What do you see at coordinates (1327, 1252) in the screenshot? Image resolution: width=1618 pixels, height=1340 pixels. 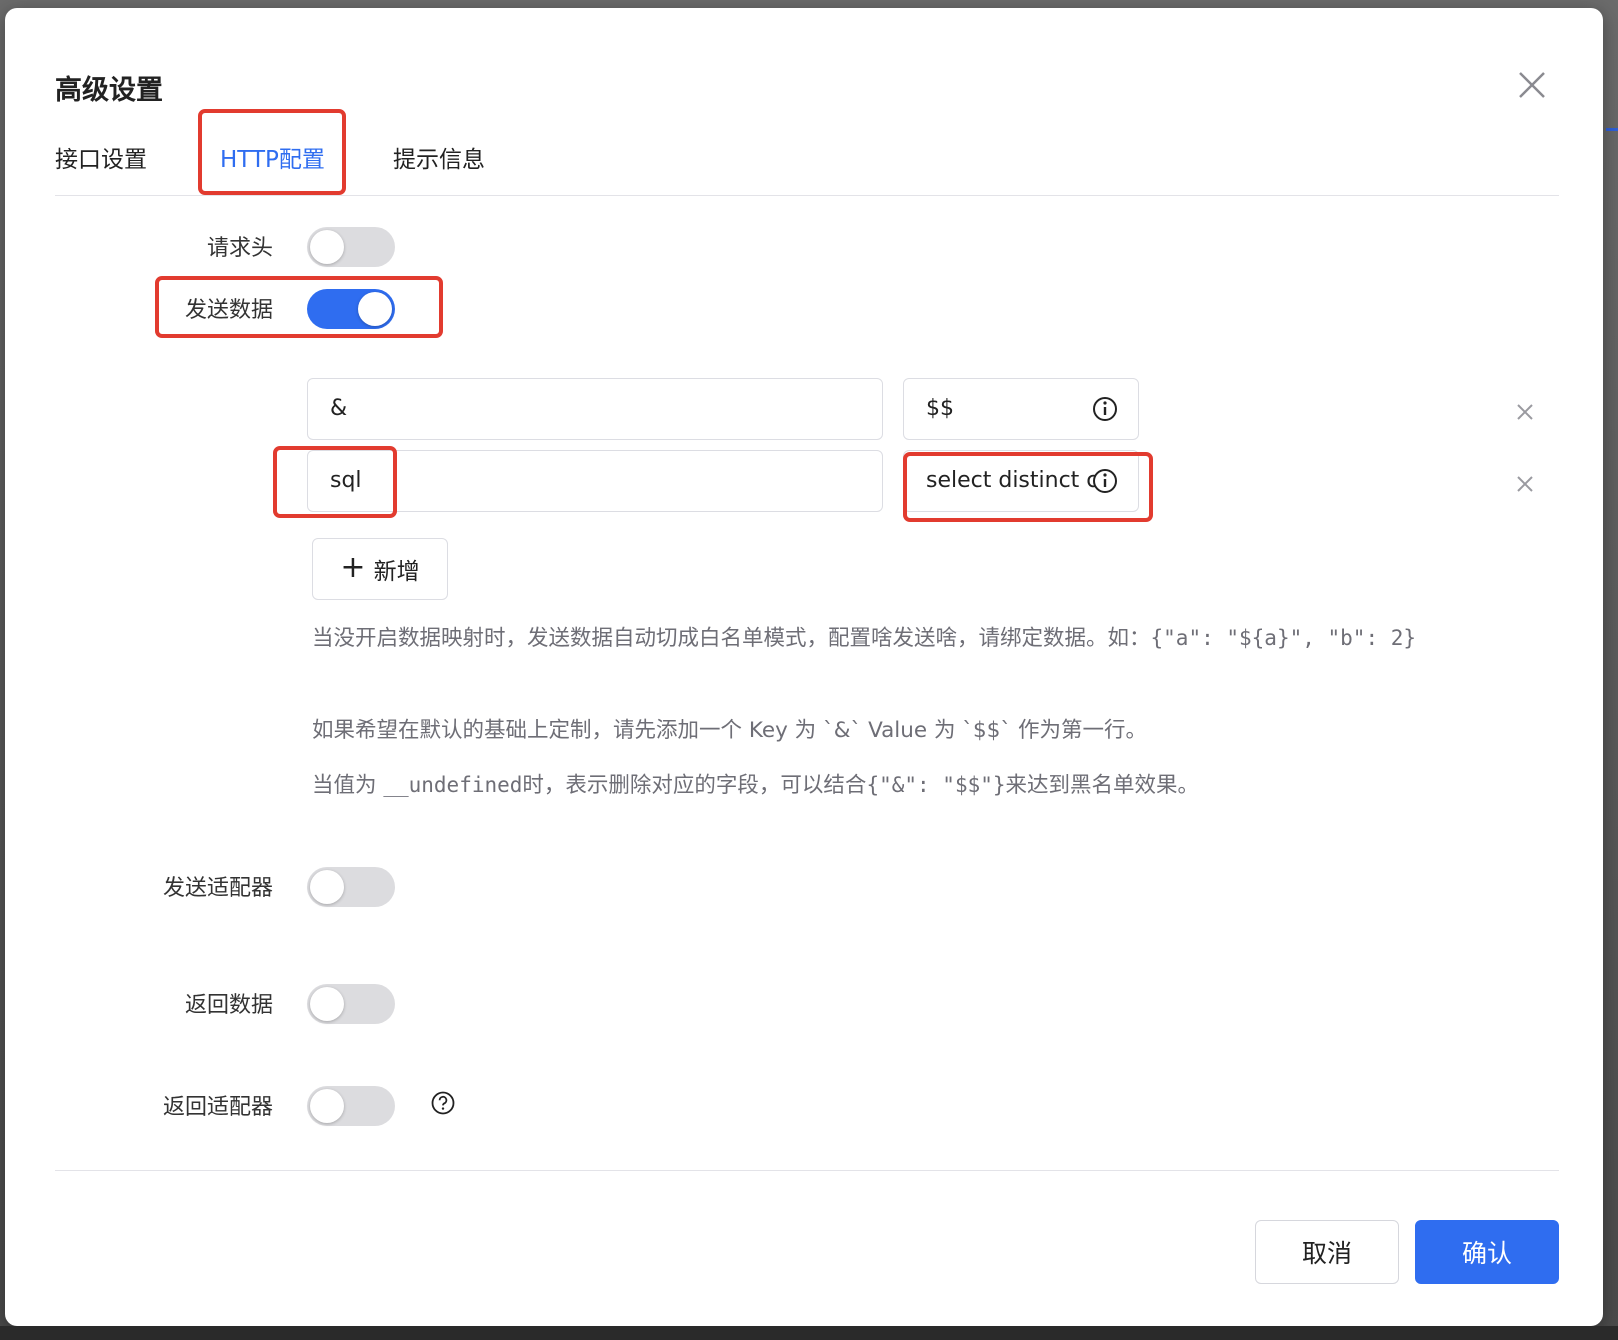 I see `cancel-button: 取消` at bounding box center [1327, 1252].